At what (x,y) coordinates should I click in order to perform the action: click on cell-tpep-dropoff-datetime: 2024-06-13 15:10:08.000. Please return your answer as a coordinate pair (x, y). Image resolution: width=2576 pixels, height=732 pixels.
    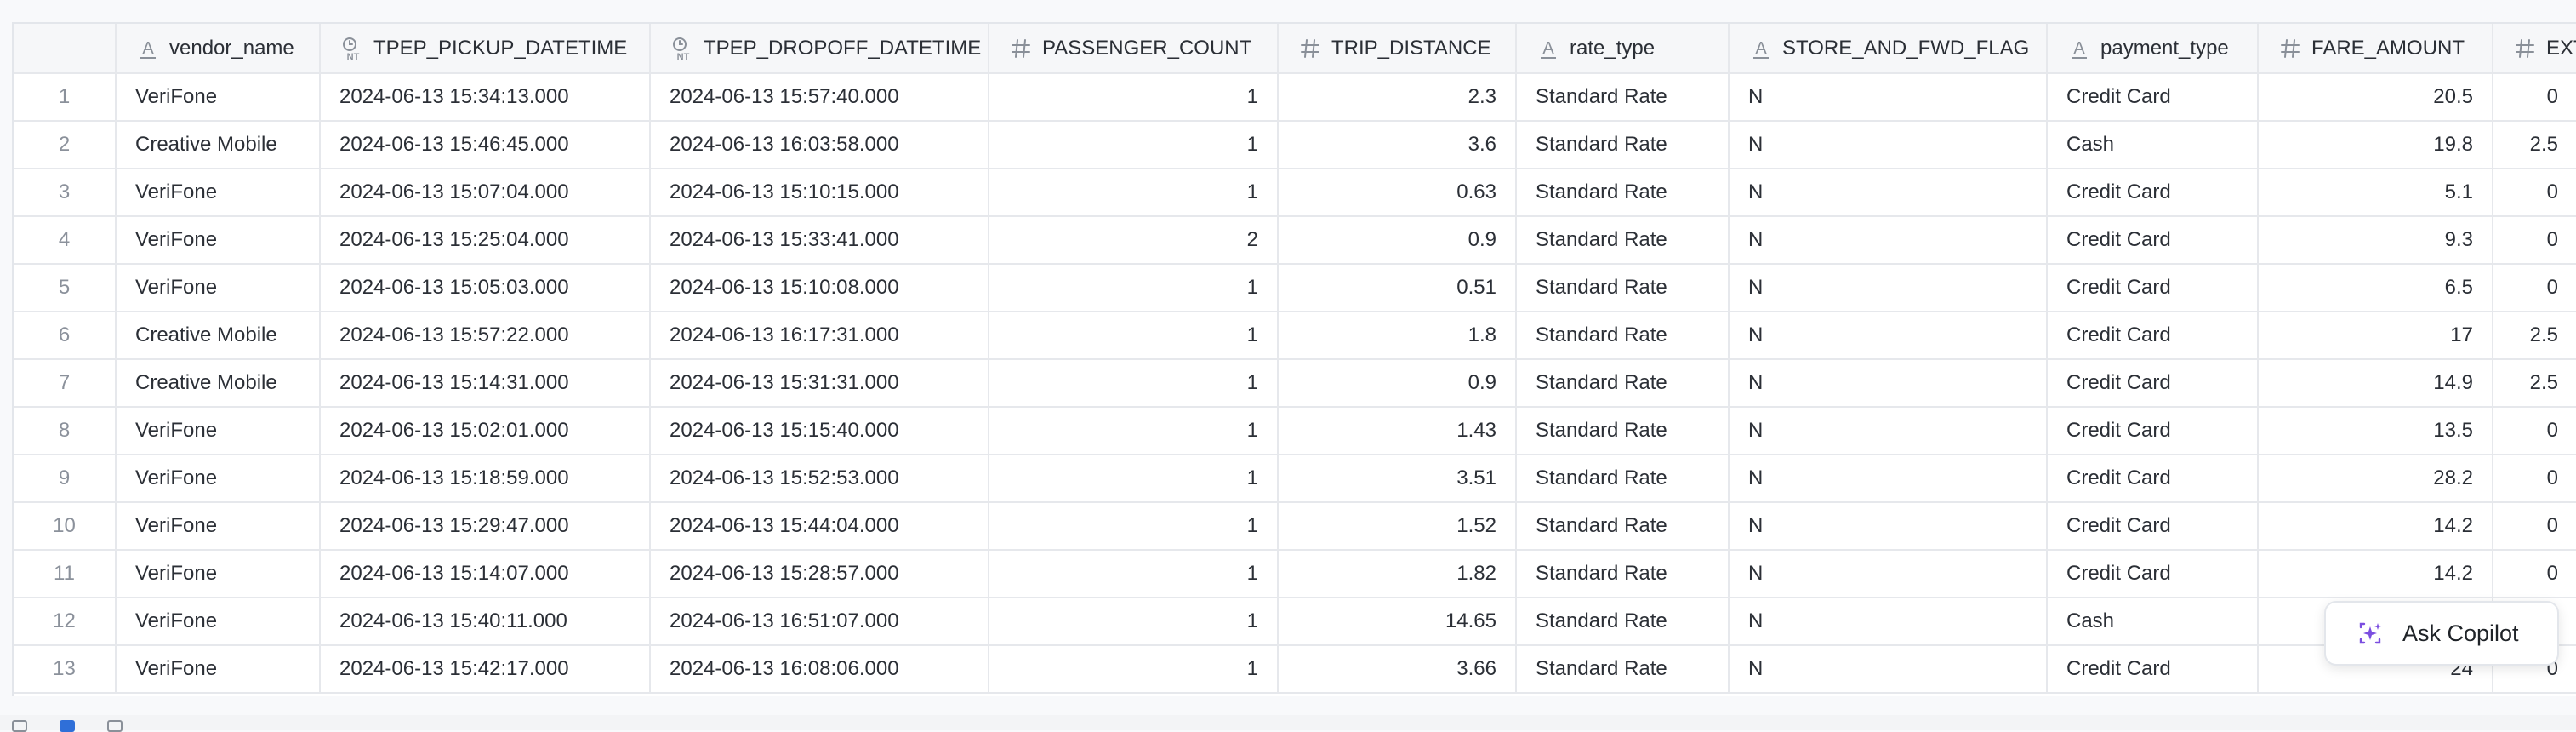
    Looking at the image, I should click on (820, 288).